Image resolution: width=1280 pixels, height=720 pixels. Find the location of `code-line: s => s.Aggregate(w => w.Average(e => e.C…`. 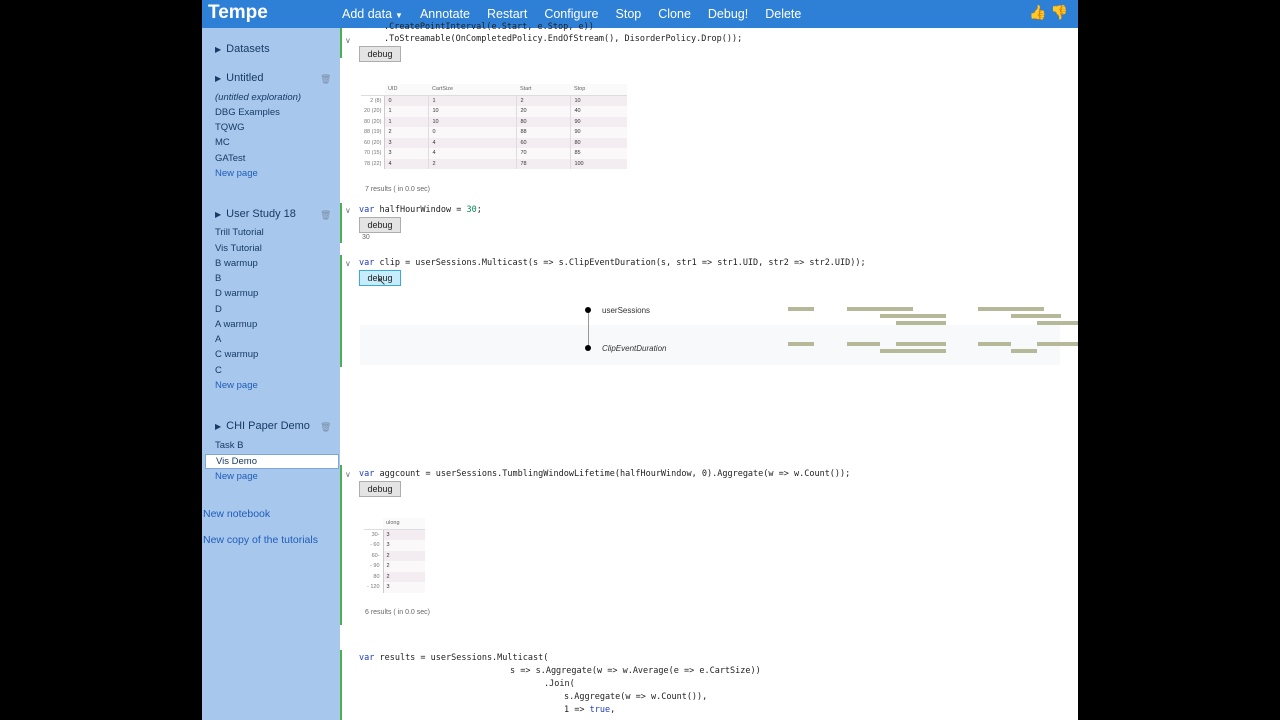

code-line: s => s.Aggregate(w => w.Average(e => e.C… is located at coordinates (635, 671).